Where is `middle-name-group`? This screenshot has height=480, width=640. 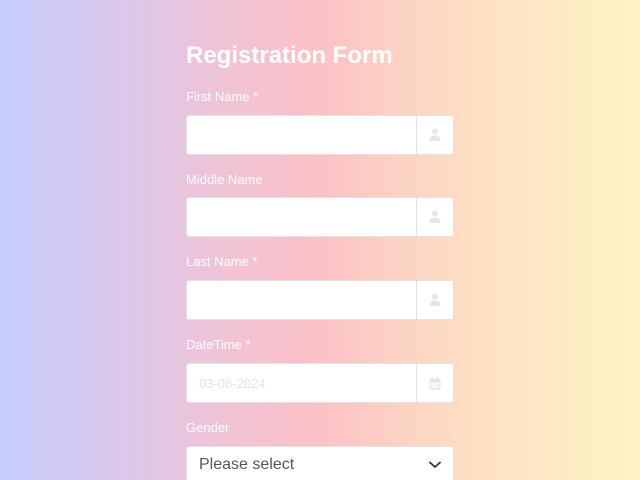 middle-name-group is located at coordinates (320, 217).